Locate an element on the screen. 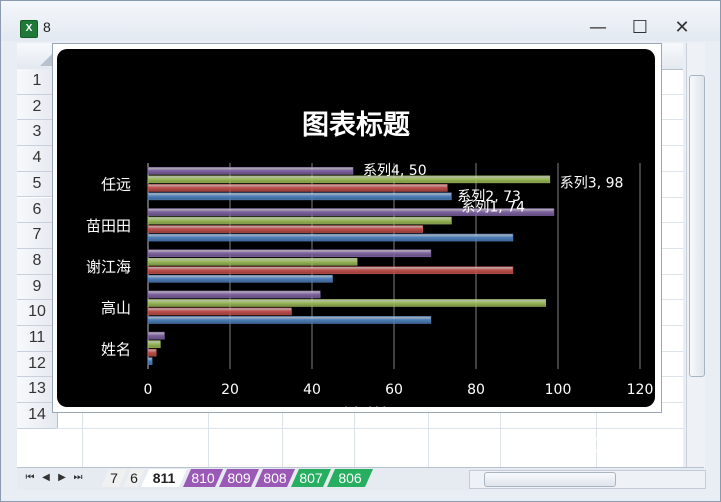  sheet-tab-bar: ⏮ ◀ ▶ ⏭ 7 6 811 810 809 808 807 806 is located at coordinates (361, 478).